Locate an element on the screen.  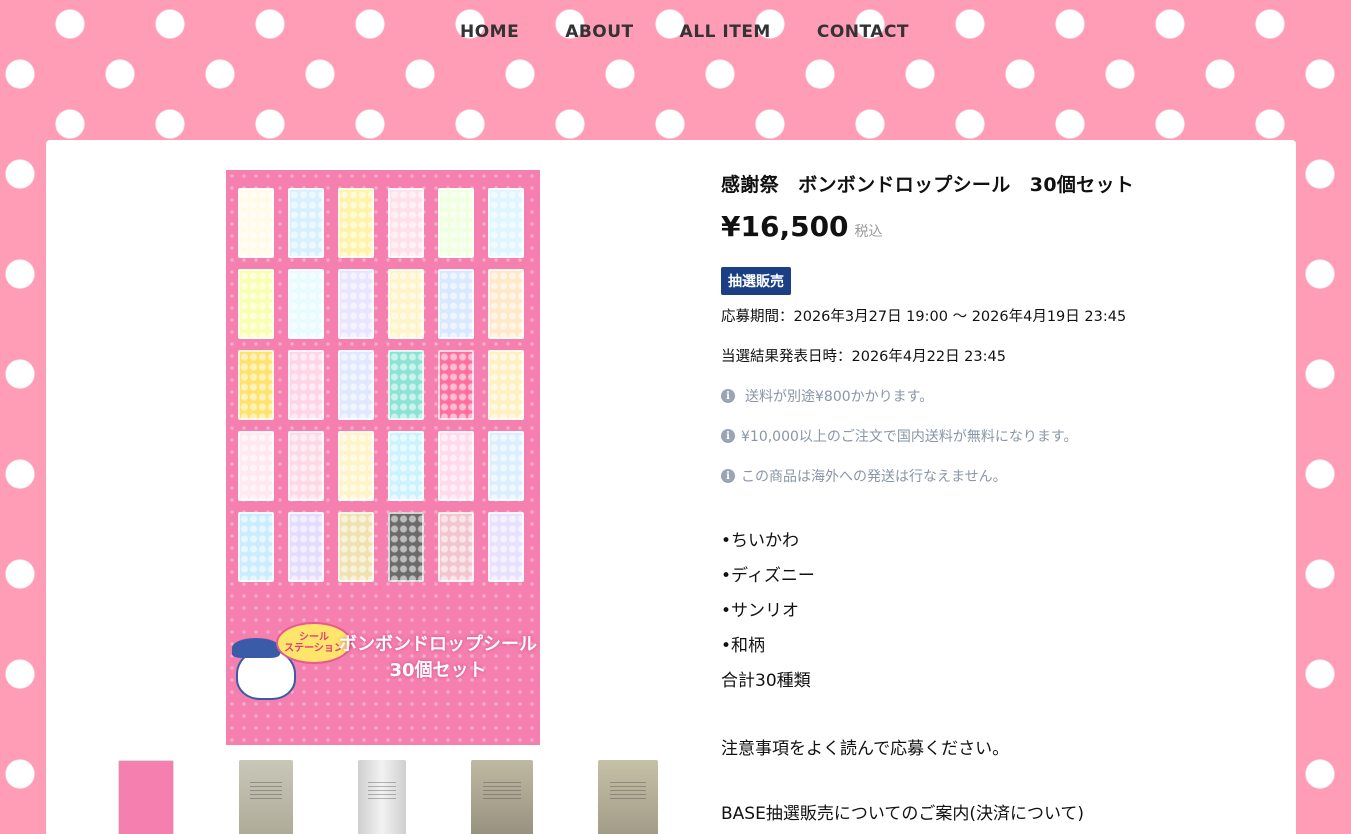
image-banner-text: ボンボンドロップシール 30個セット is located at coordinates (438, 658).